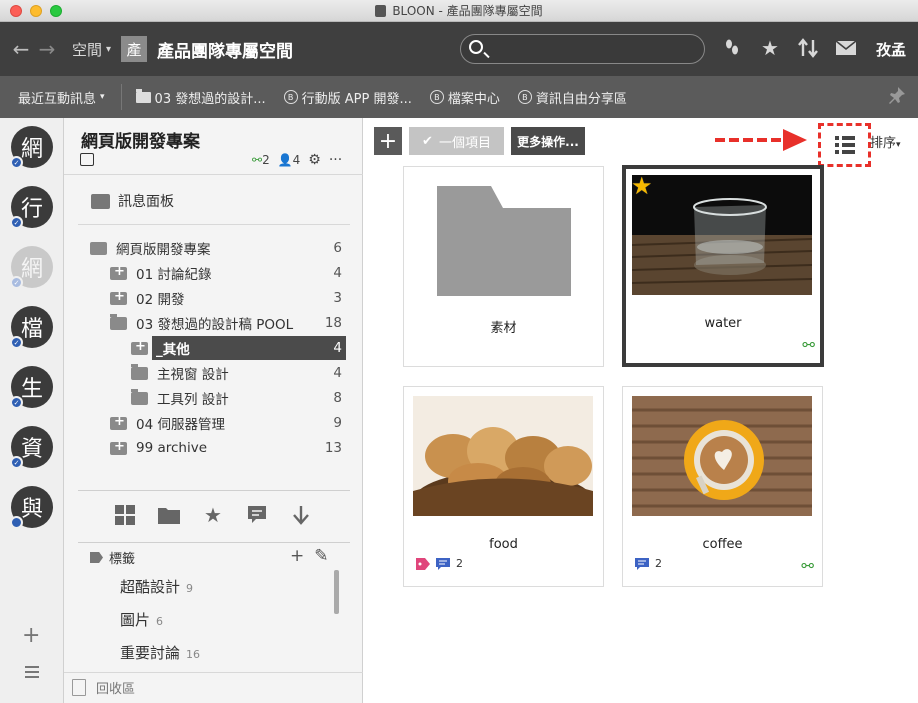 Image resolution: width=918 pixels, height=703 pixels. Describe the element at coordinates (135, 620) in the screenshot. I see `tag-label: 圖片` at that location.